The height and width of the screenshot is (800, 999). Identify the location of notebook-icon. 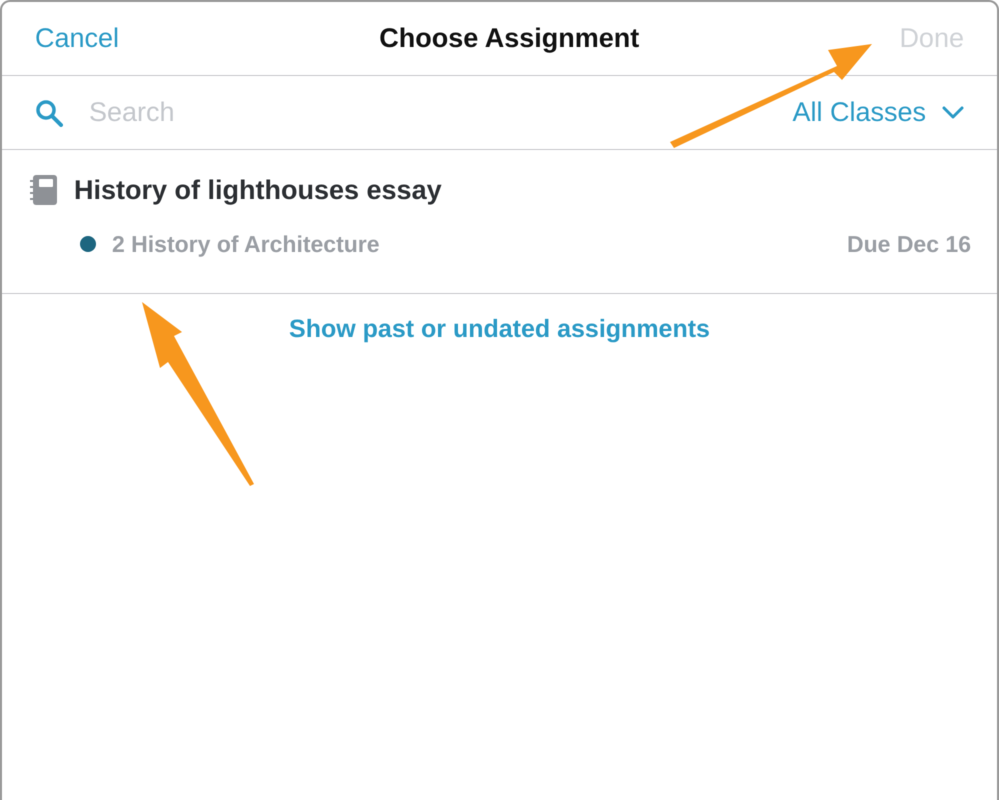
(44, 190).